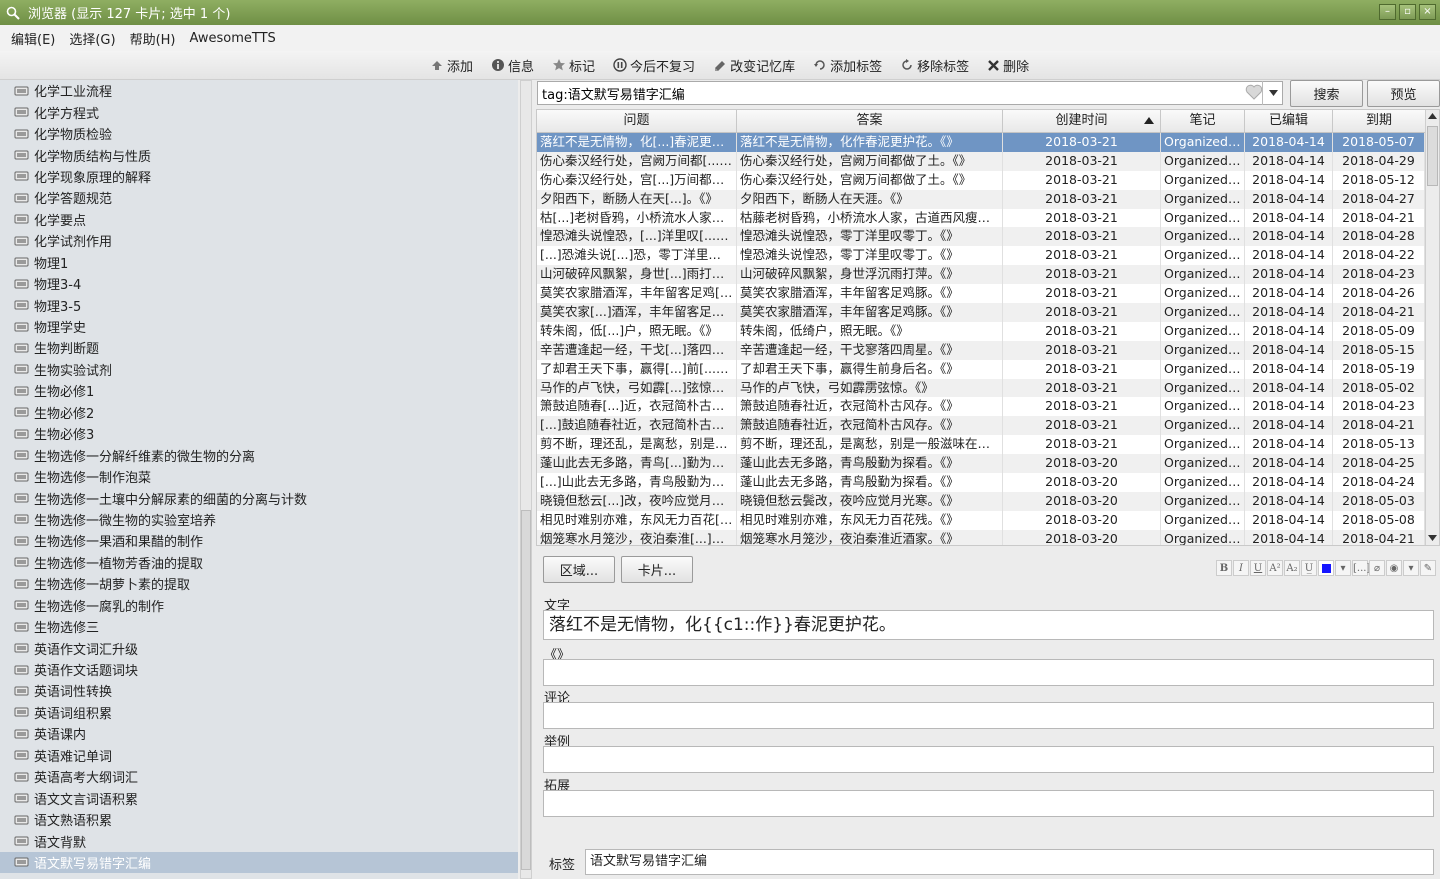 The image size is (1440, 879). I want to click on source-field, so click(988, 672).